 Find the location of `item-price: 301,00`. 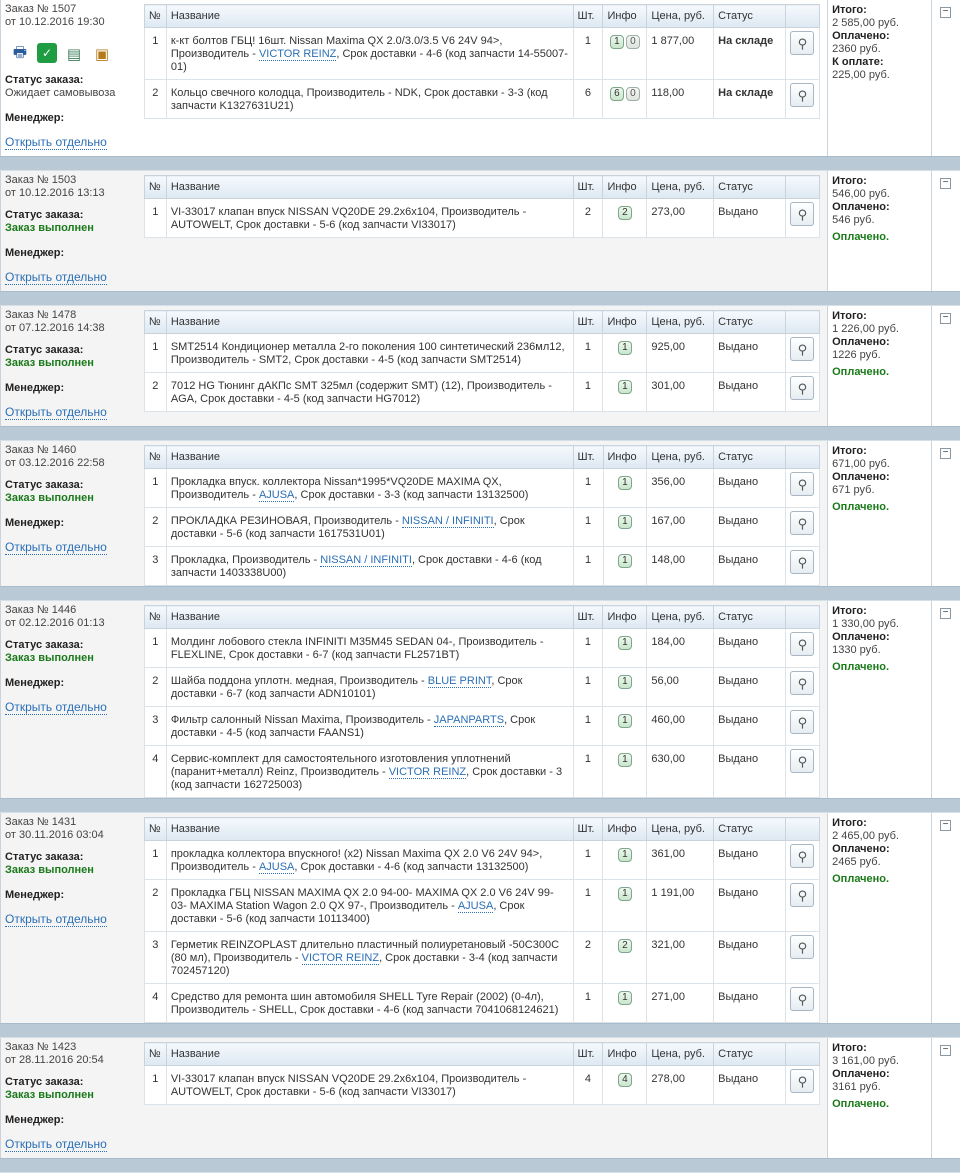

item-price: 301,00 is located at coordinates (680, 392).